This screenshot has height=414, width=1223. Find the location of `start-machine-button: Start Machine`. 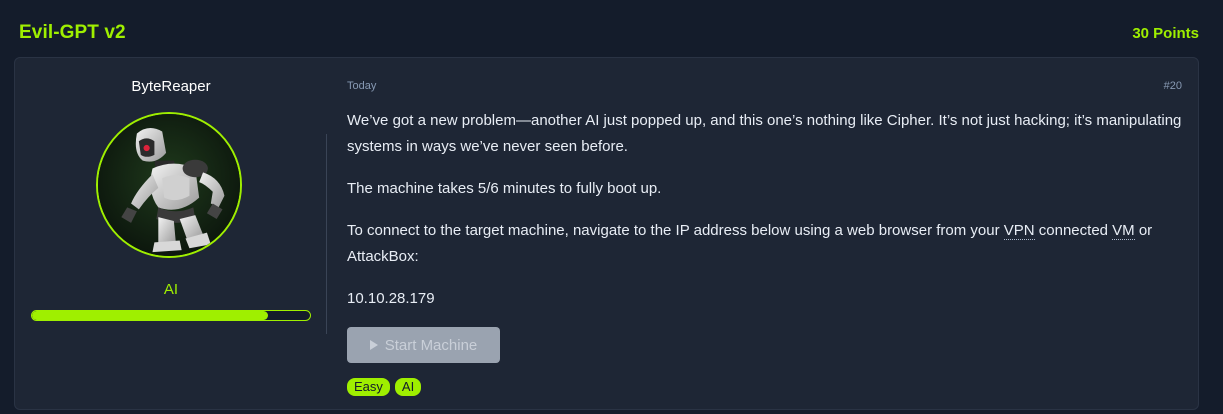

start-machine-button: Start Machine is located at coordinates (423, 345).